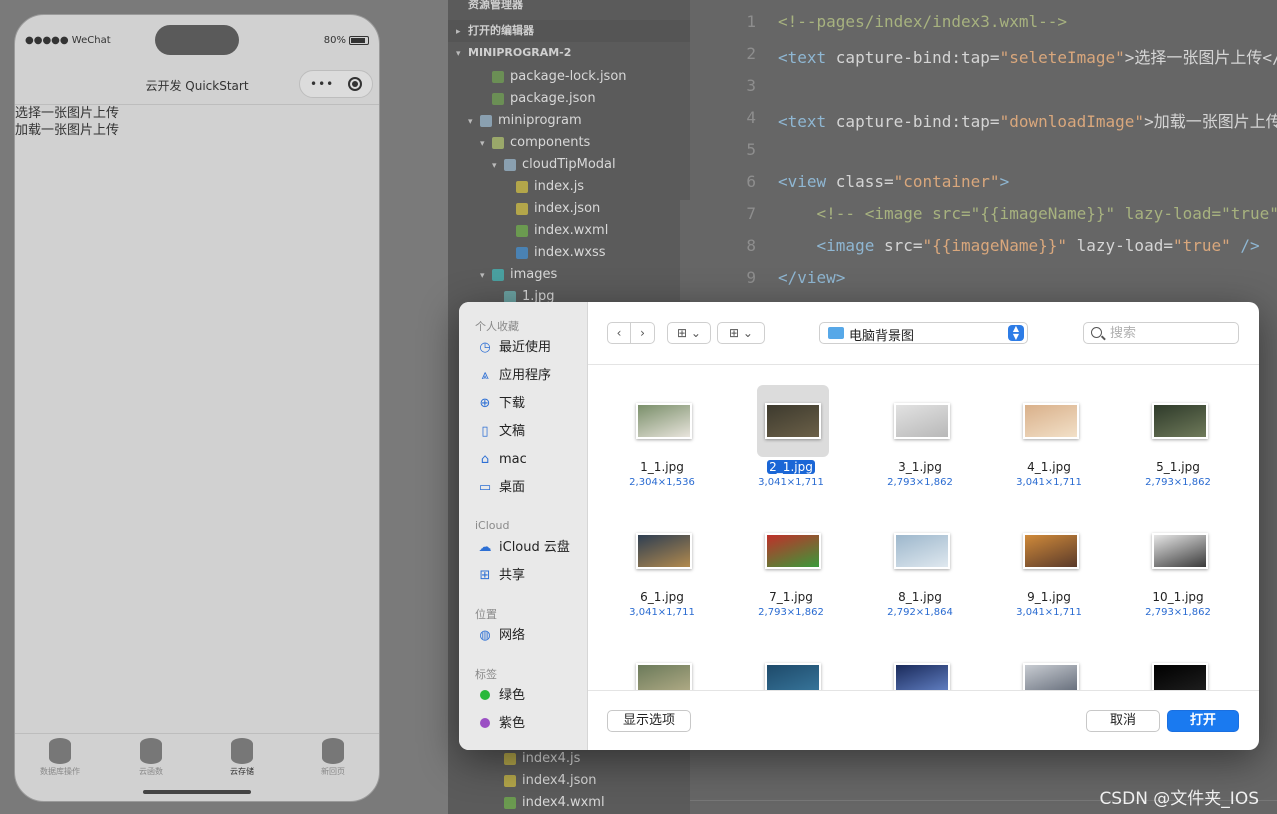  I want to click on carrier-label: ●●●●● WeChat, so click(68, 40).